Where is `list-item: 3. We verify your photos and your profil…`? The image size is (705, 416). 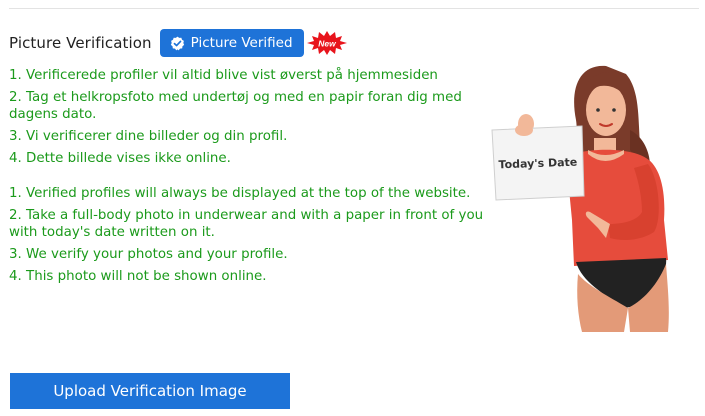
list-item: 3. We verify your photos and your profil… is located at coordinates (148, 254).